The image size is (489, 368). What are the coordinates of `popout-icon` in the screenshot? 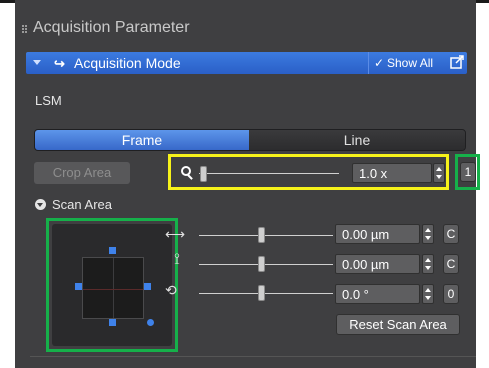 It's located at (457, 62).